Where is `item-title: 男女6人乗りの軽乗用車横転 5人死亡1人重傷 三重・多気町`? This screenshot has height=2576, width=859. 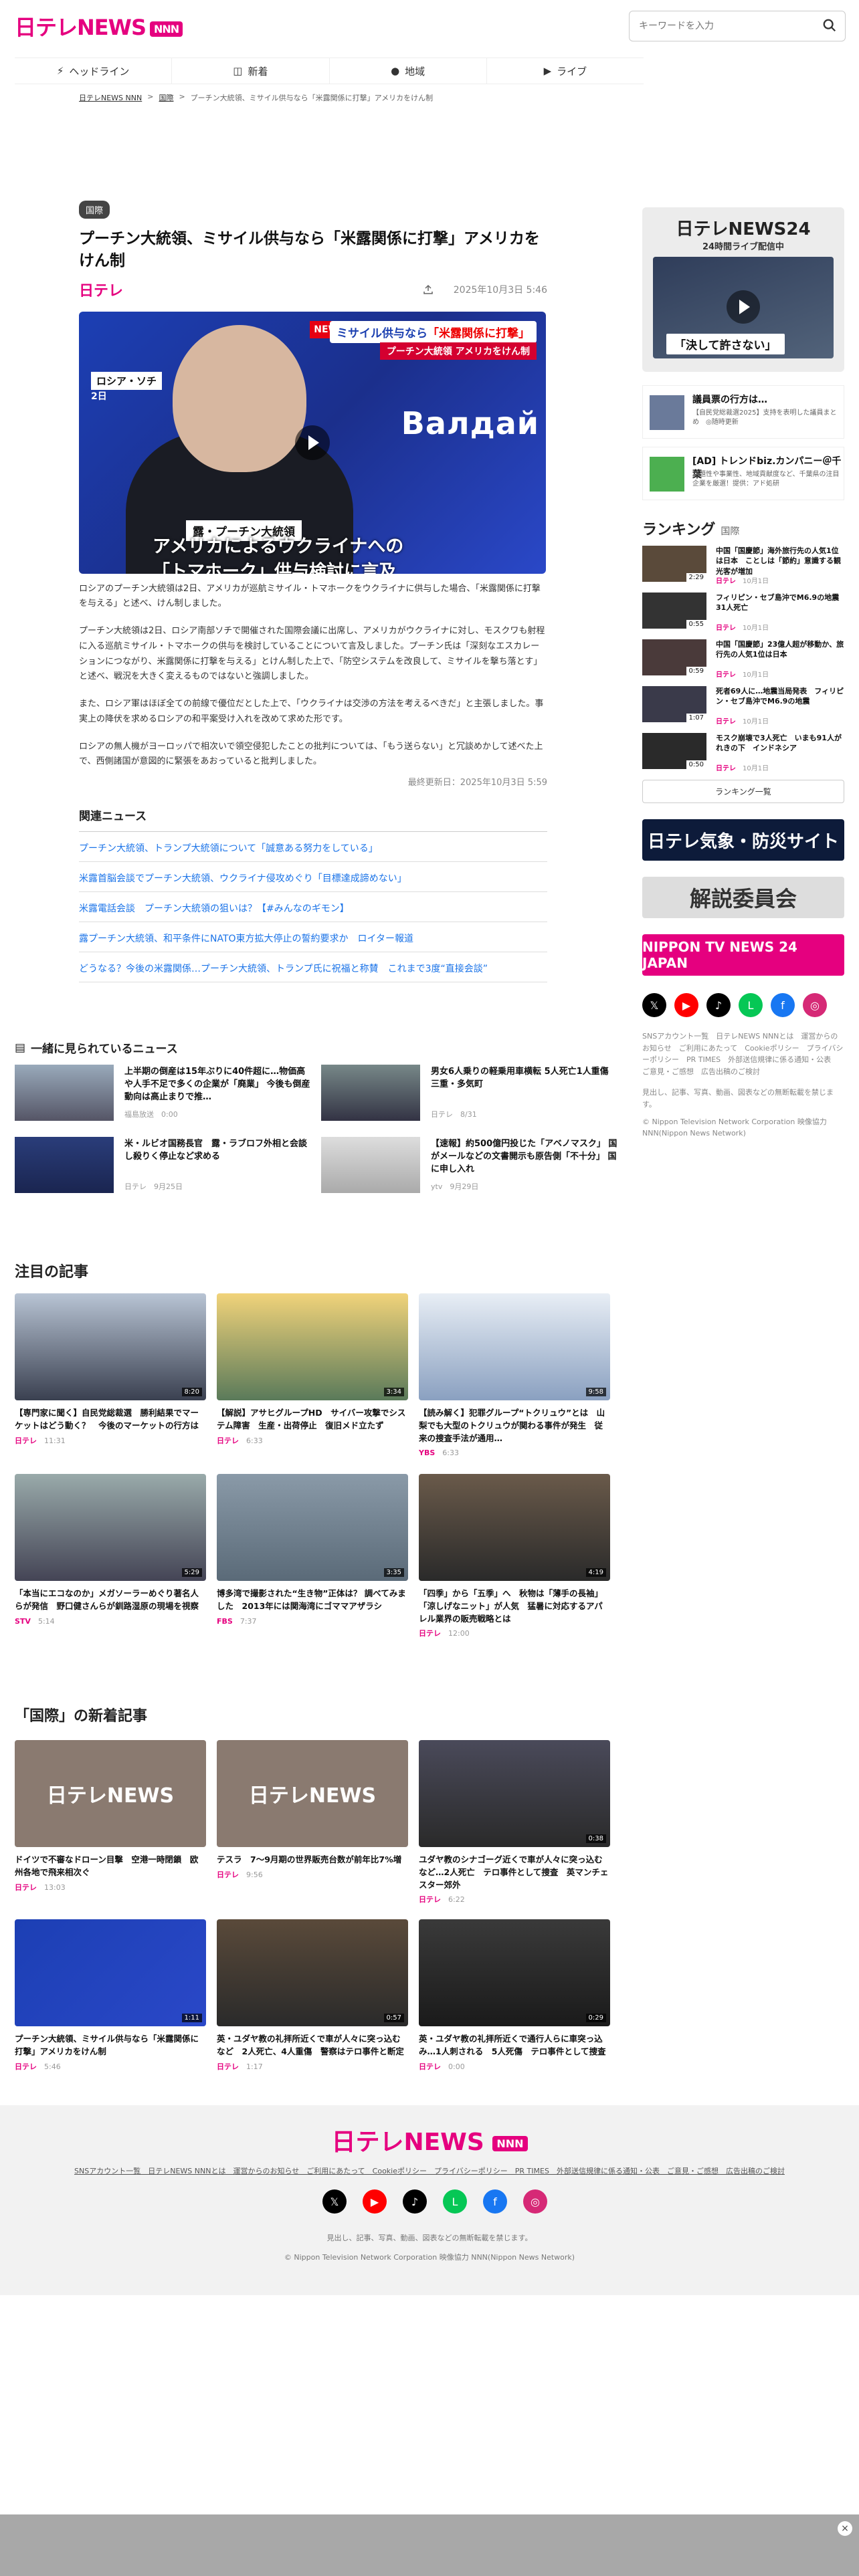
item-title: 男女6人乗りの軽乗用車横転 5人死亡1人重傷 三重・多気町 is located at coordinates (524, 1078).